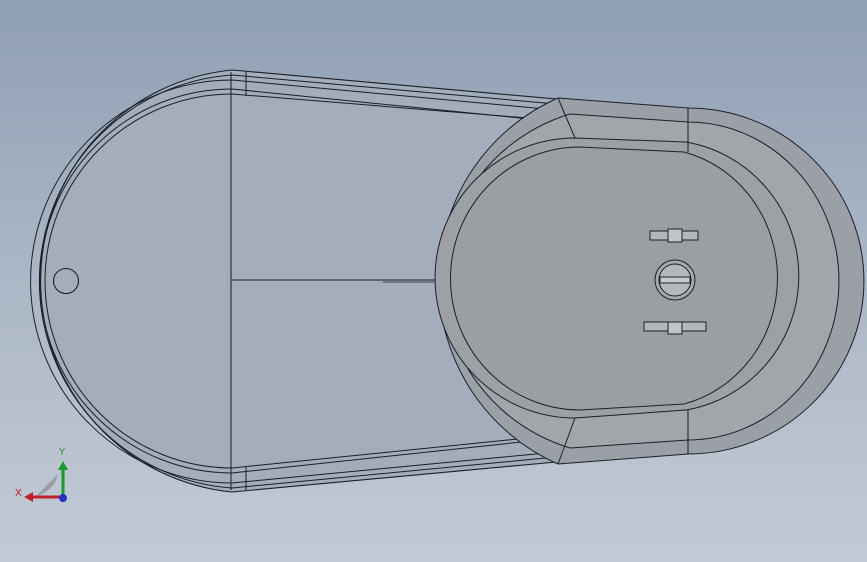 This screenshot has height=562, width=867. What do you see at coordinates (47, 485) in the screenshot?
I see `triad-base-wedge` at bounding box center [47, 485].